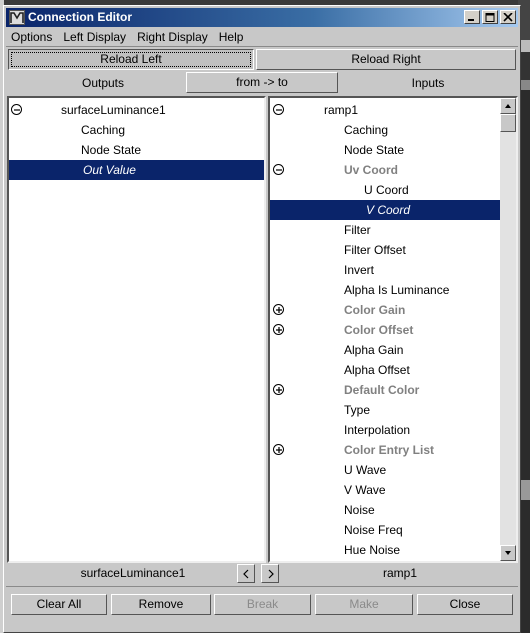 The width and height of the screenshot is (530, 633). Describe the element at coordinates (374, 350) in the screenshot. I see `attr-label: Alpha Gain` at that location.